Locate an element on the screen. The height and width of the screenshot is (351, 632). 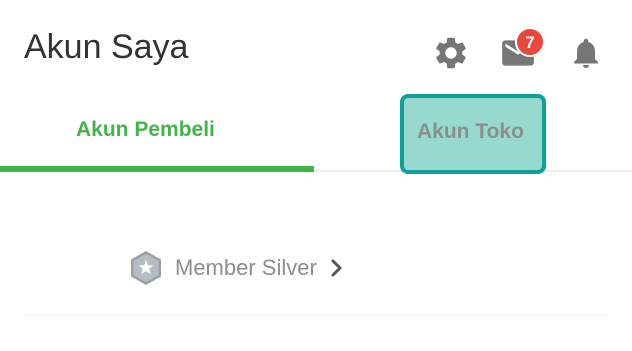
member-status-link: Member Silver is located at coordinates (236, 268).